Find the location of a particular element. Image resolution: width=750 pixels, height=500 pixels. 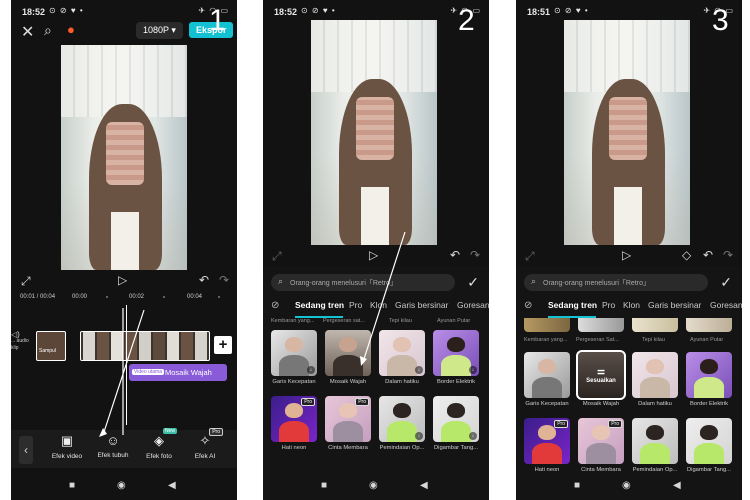

effect-label: Border Elektrik is located at coordinates (708, 404).